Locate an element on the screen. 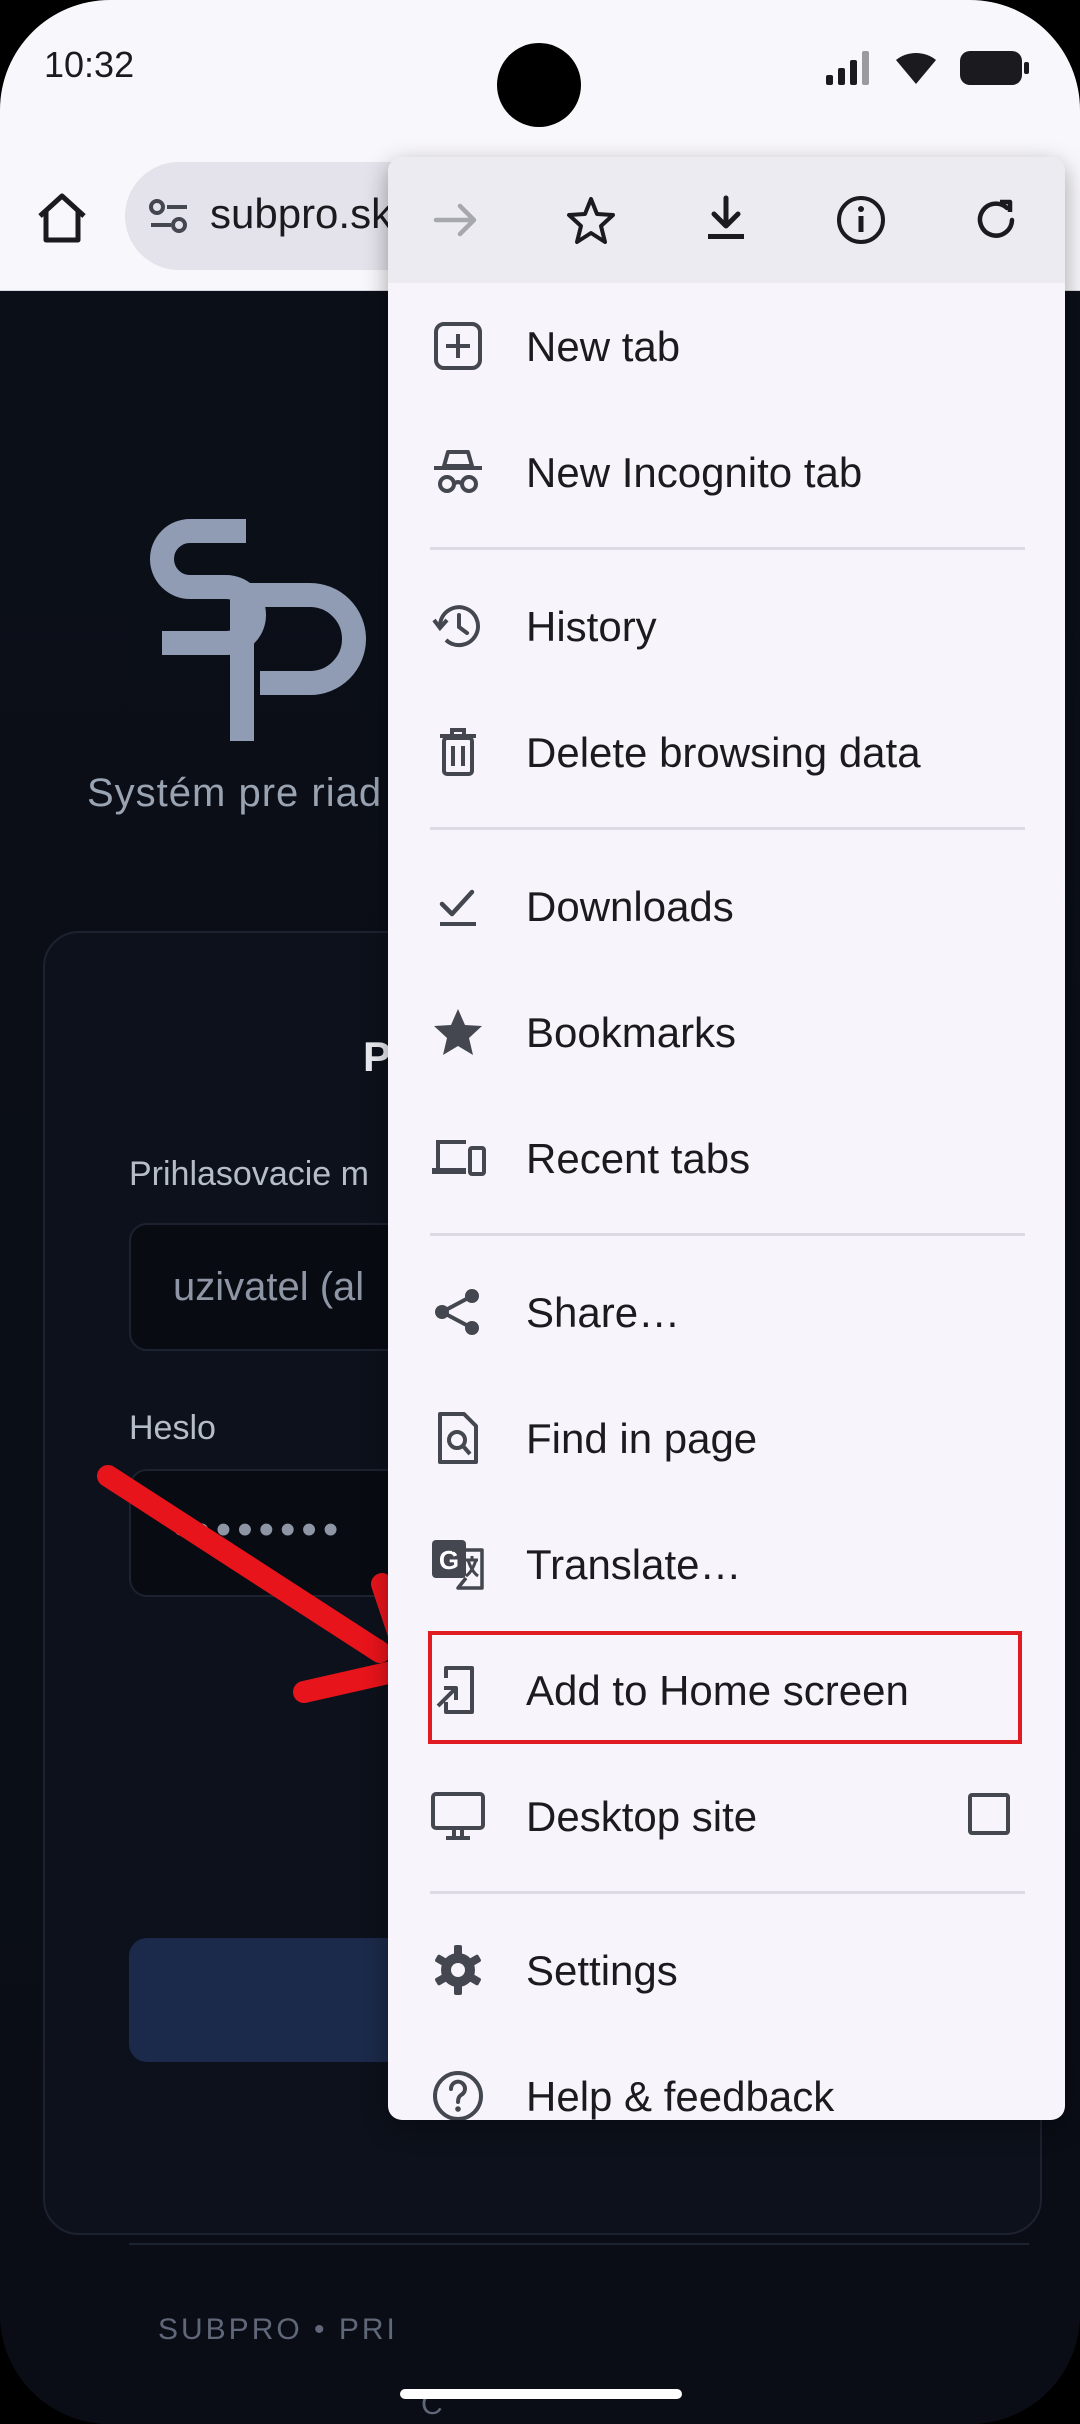 The width and height of the screenshot is (1080, 2424). history-icon is located at coordinates (456, 626).